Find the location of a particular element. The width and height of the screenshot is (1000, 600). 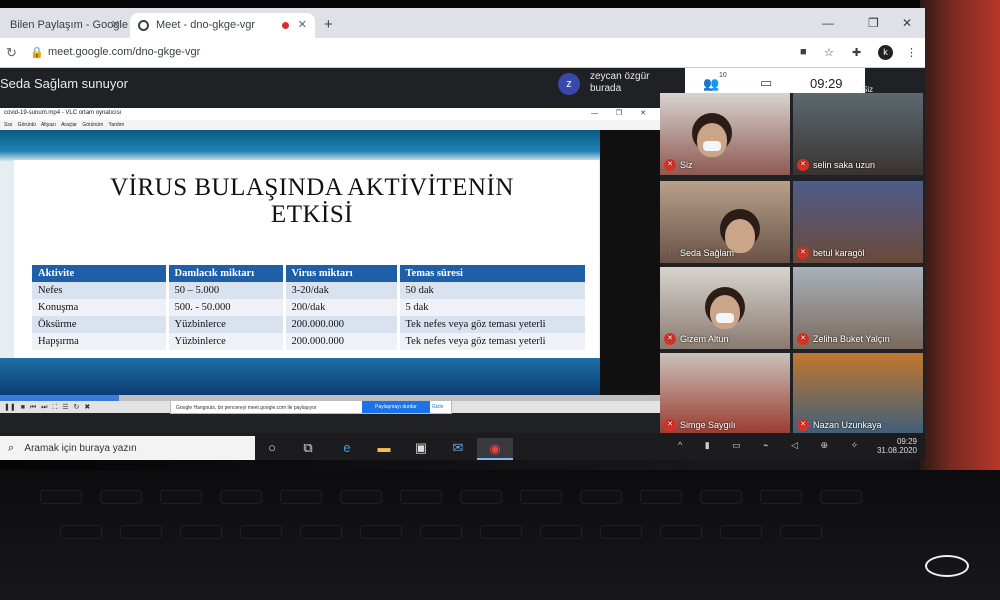

tab-meet: Meet - dno-gkge-vgr ✕ is located at coordinates (222, 25).